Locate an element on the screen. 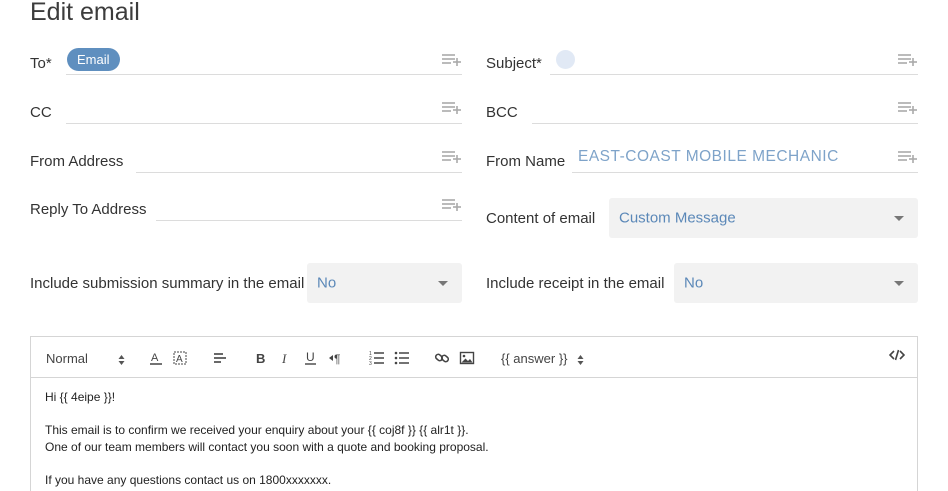  from-name-field is located at coordinates (745, 172).